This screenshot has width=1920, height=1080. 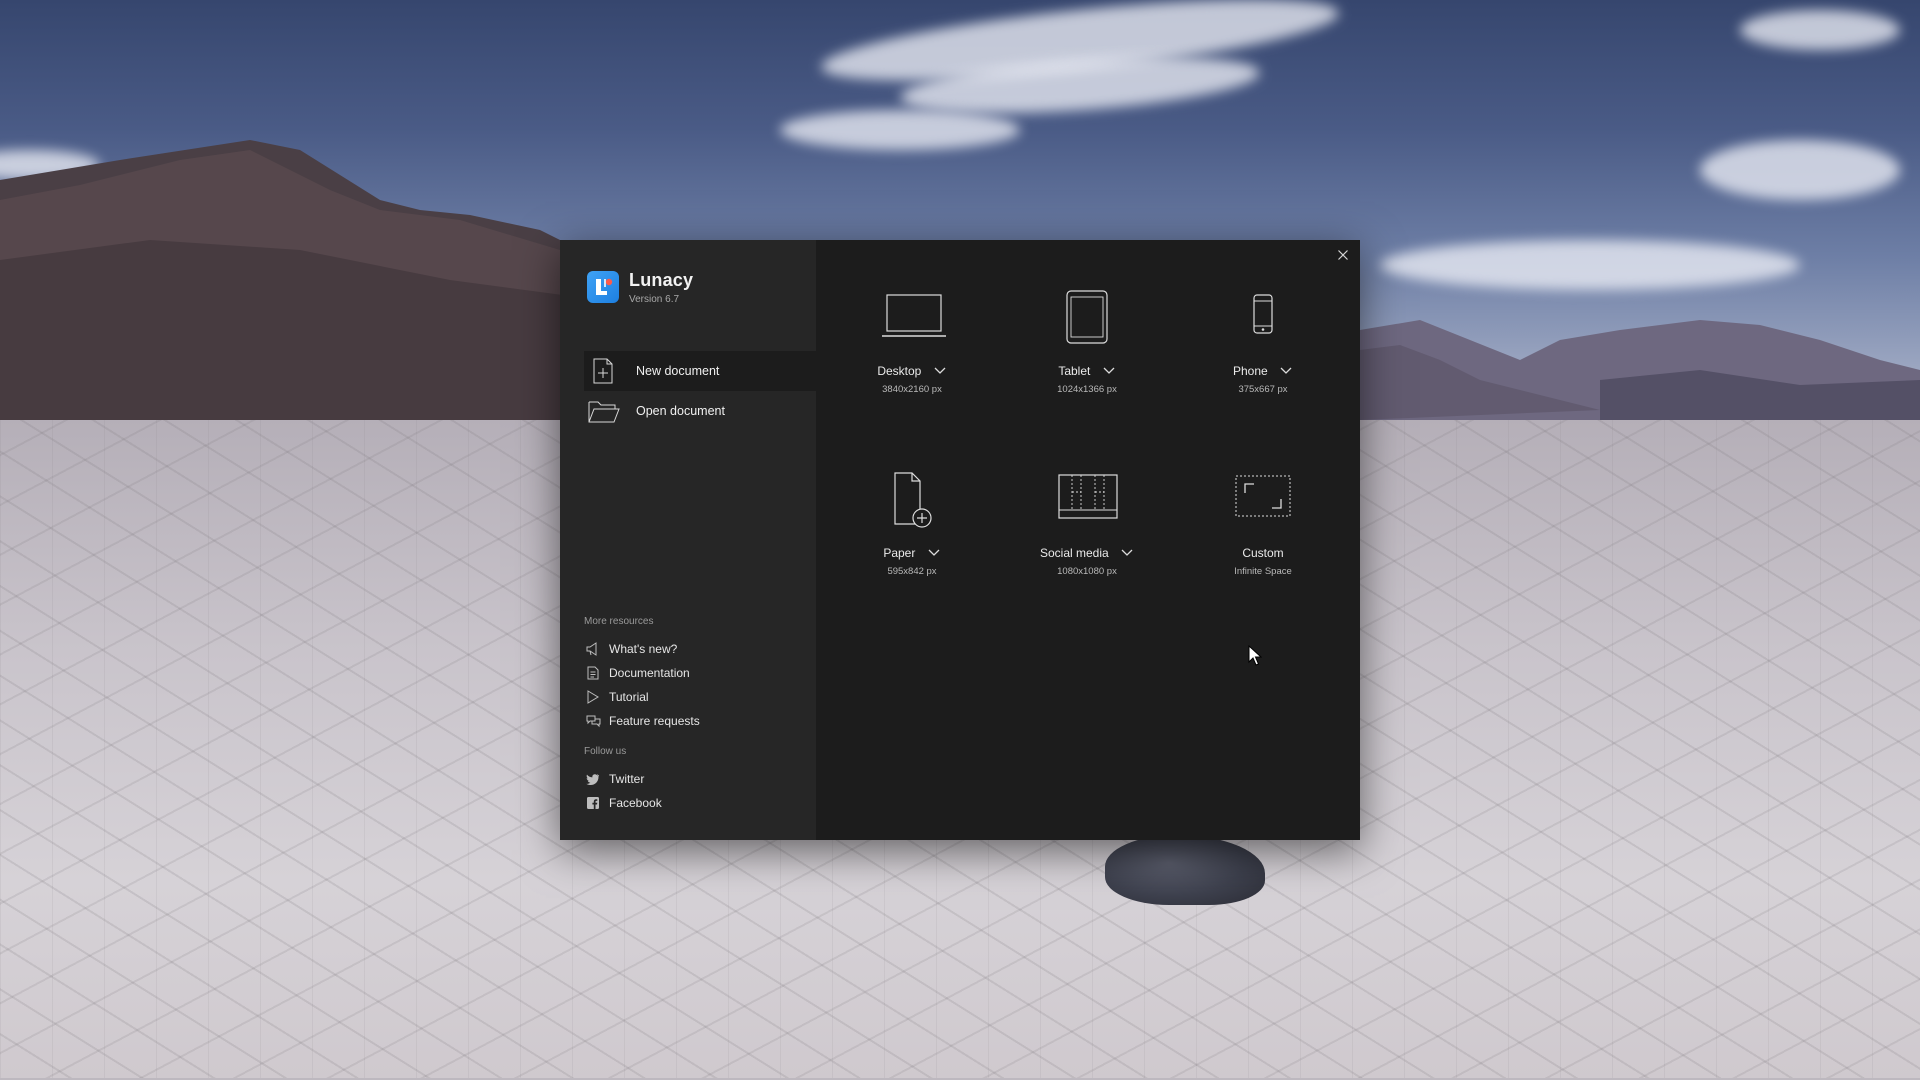 I want to click on play-icon, so click(x=593, y=697).